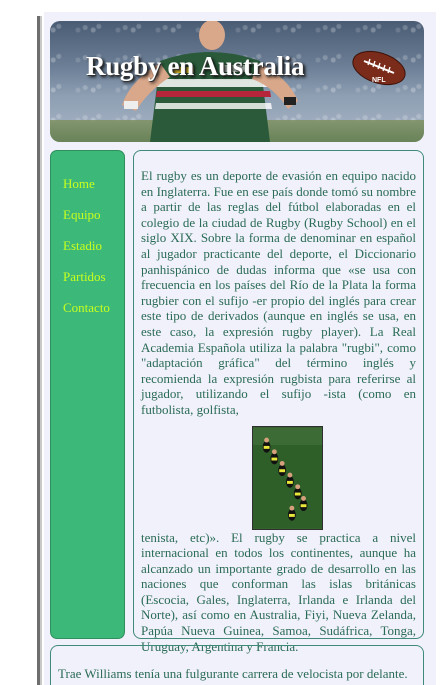  I want to click on main-navigation: Home Equipo Estadio Partidos Contacto, so click(87, 394).